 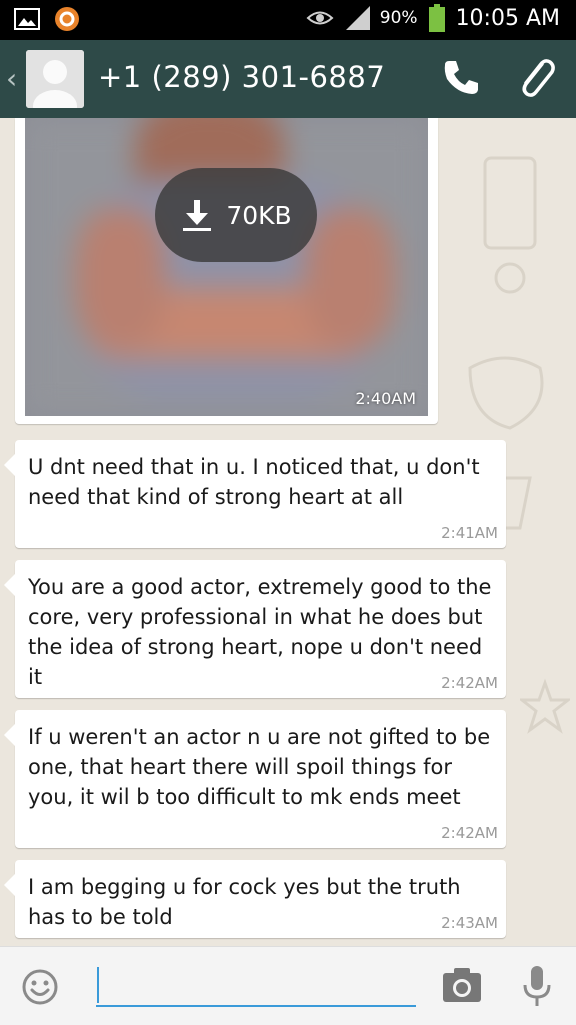 I want to click on chat-header: ‹ +1 (289) 301-6887, so click(x=288, y=79).